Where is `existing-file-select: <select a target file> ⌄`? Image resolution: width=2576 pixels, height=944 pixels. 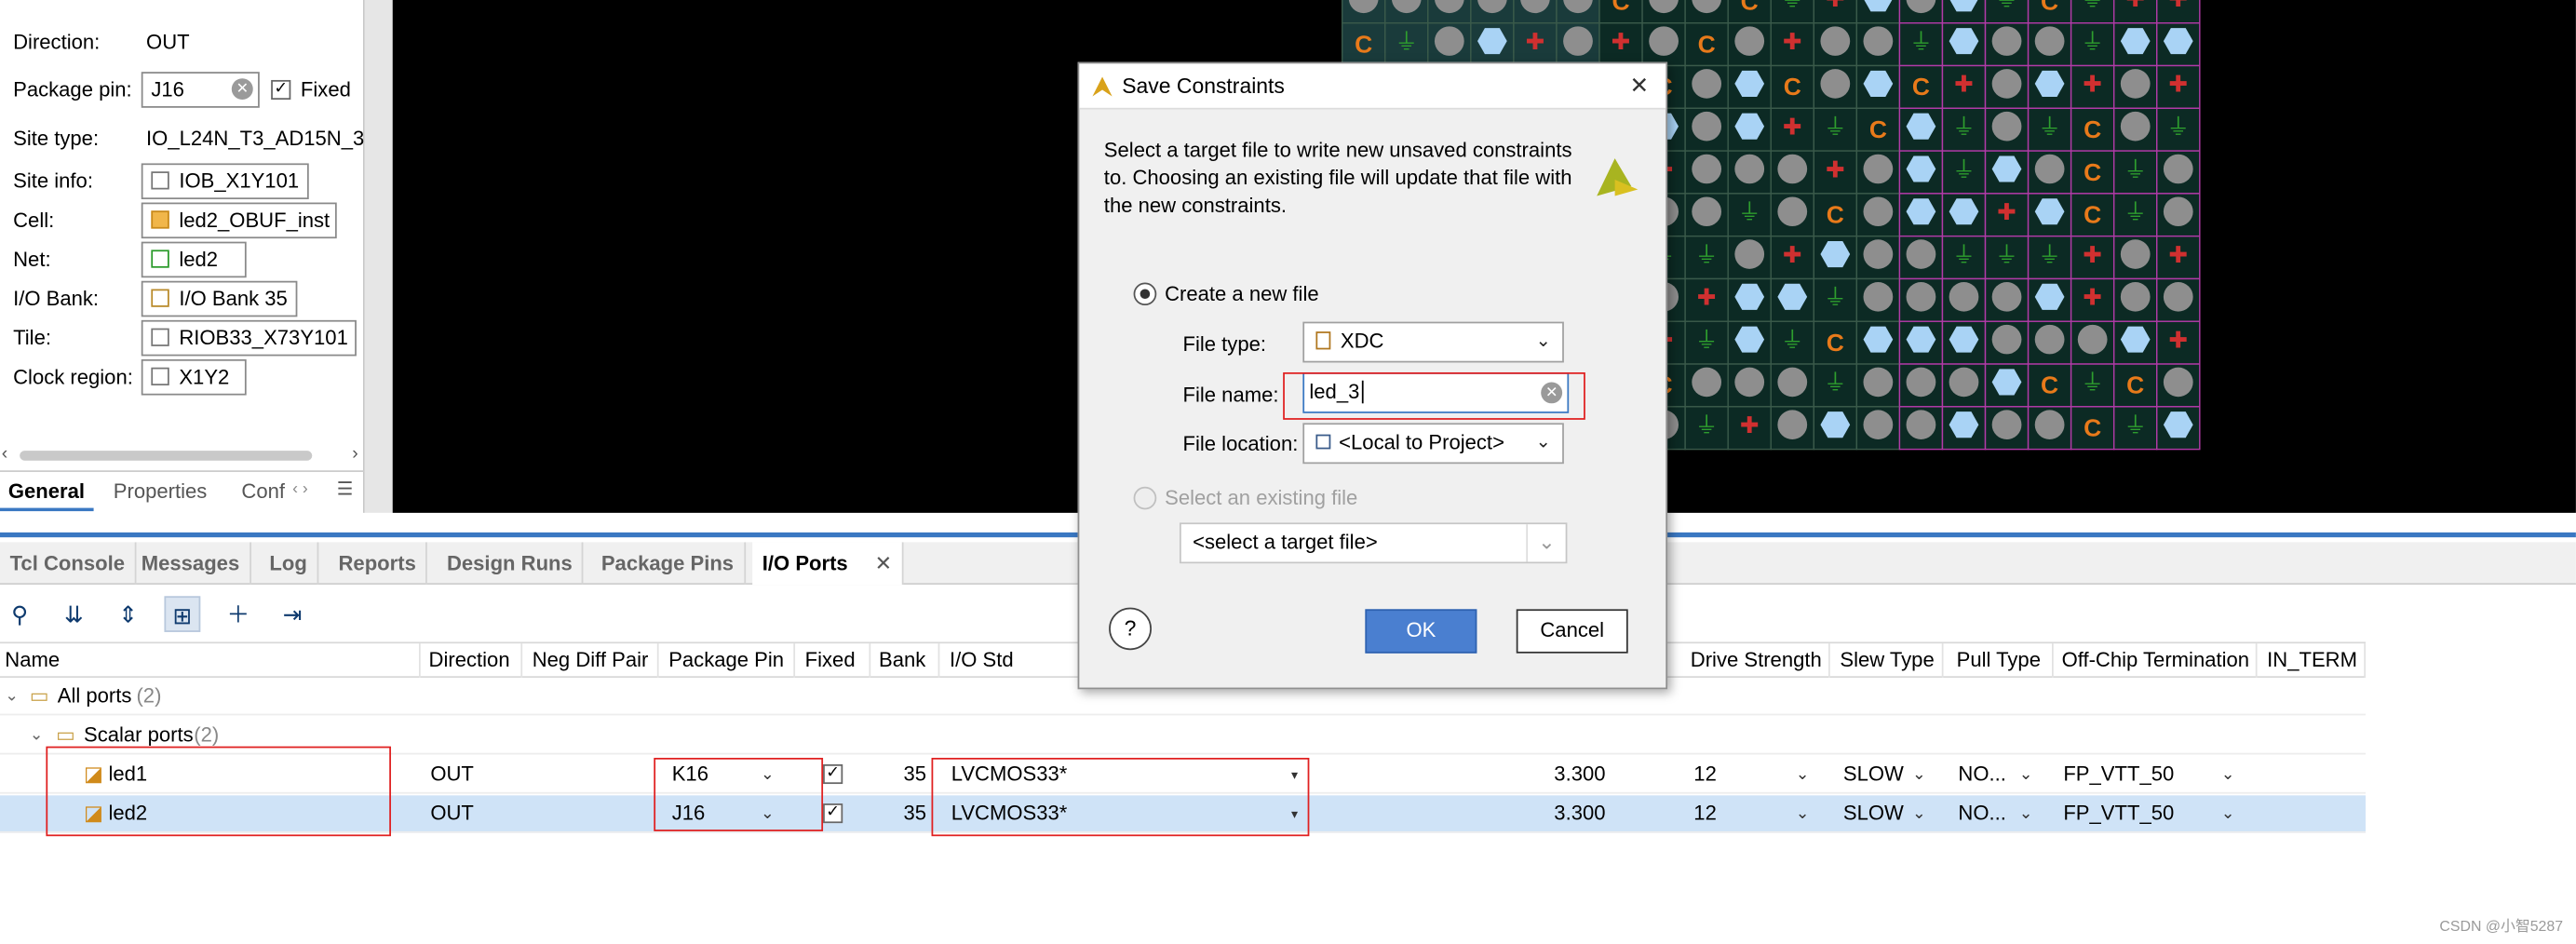 existing-file-select: <select a target file> ⌄ is located at coordinates (1373, 543).